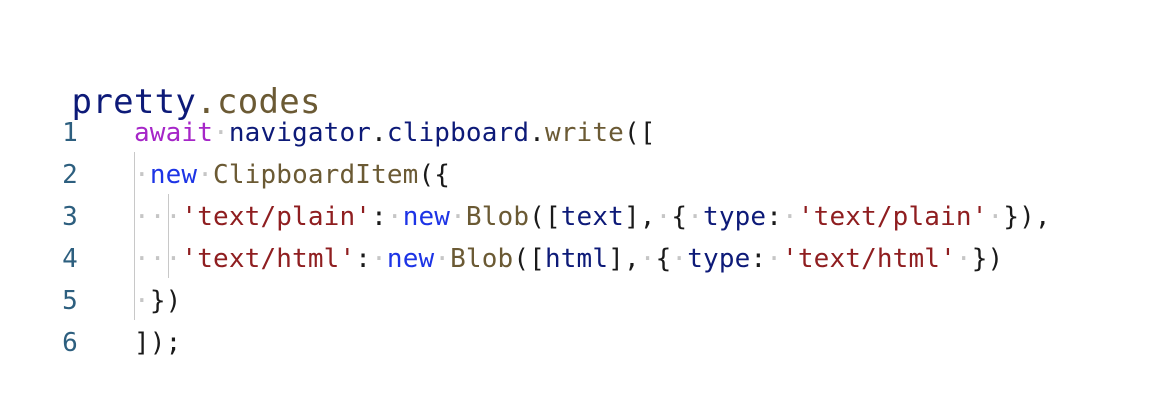  I want to click on line-source: await·navigator.clipboard.write([, so click(395, 133).